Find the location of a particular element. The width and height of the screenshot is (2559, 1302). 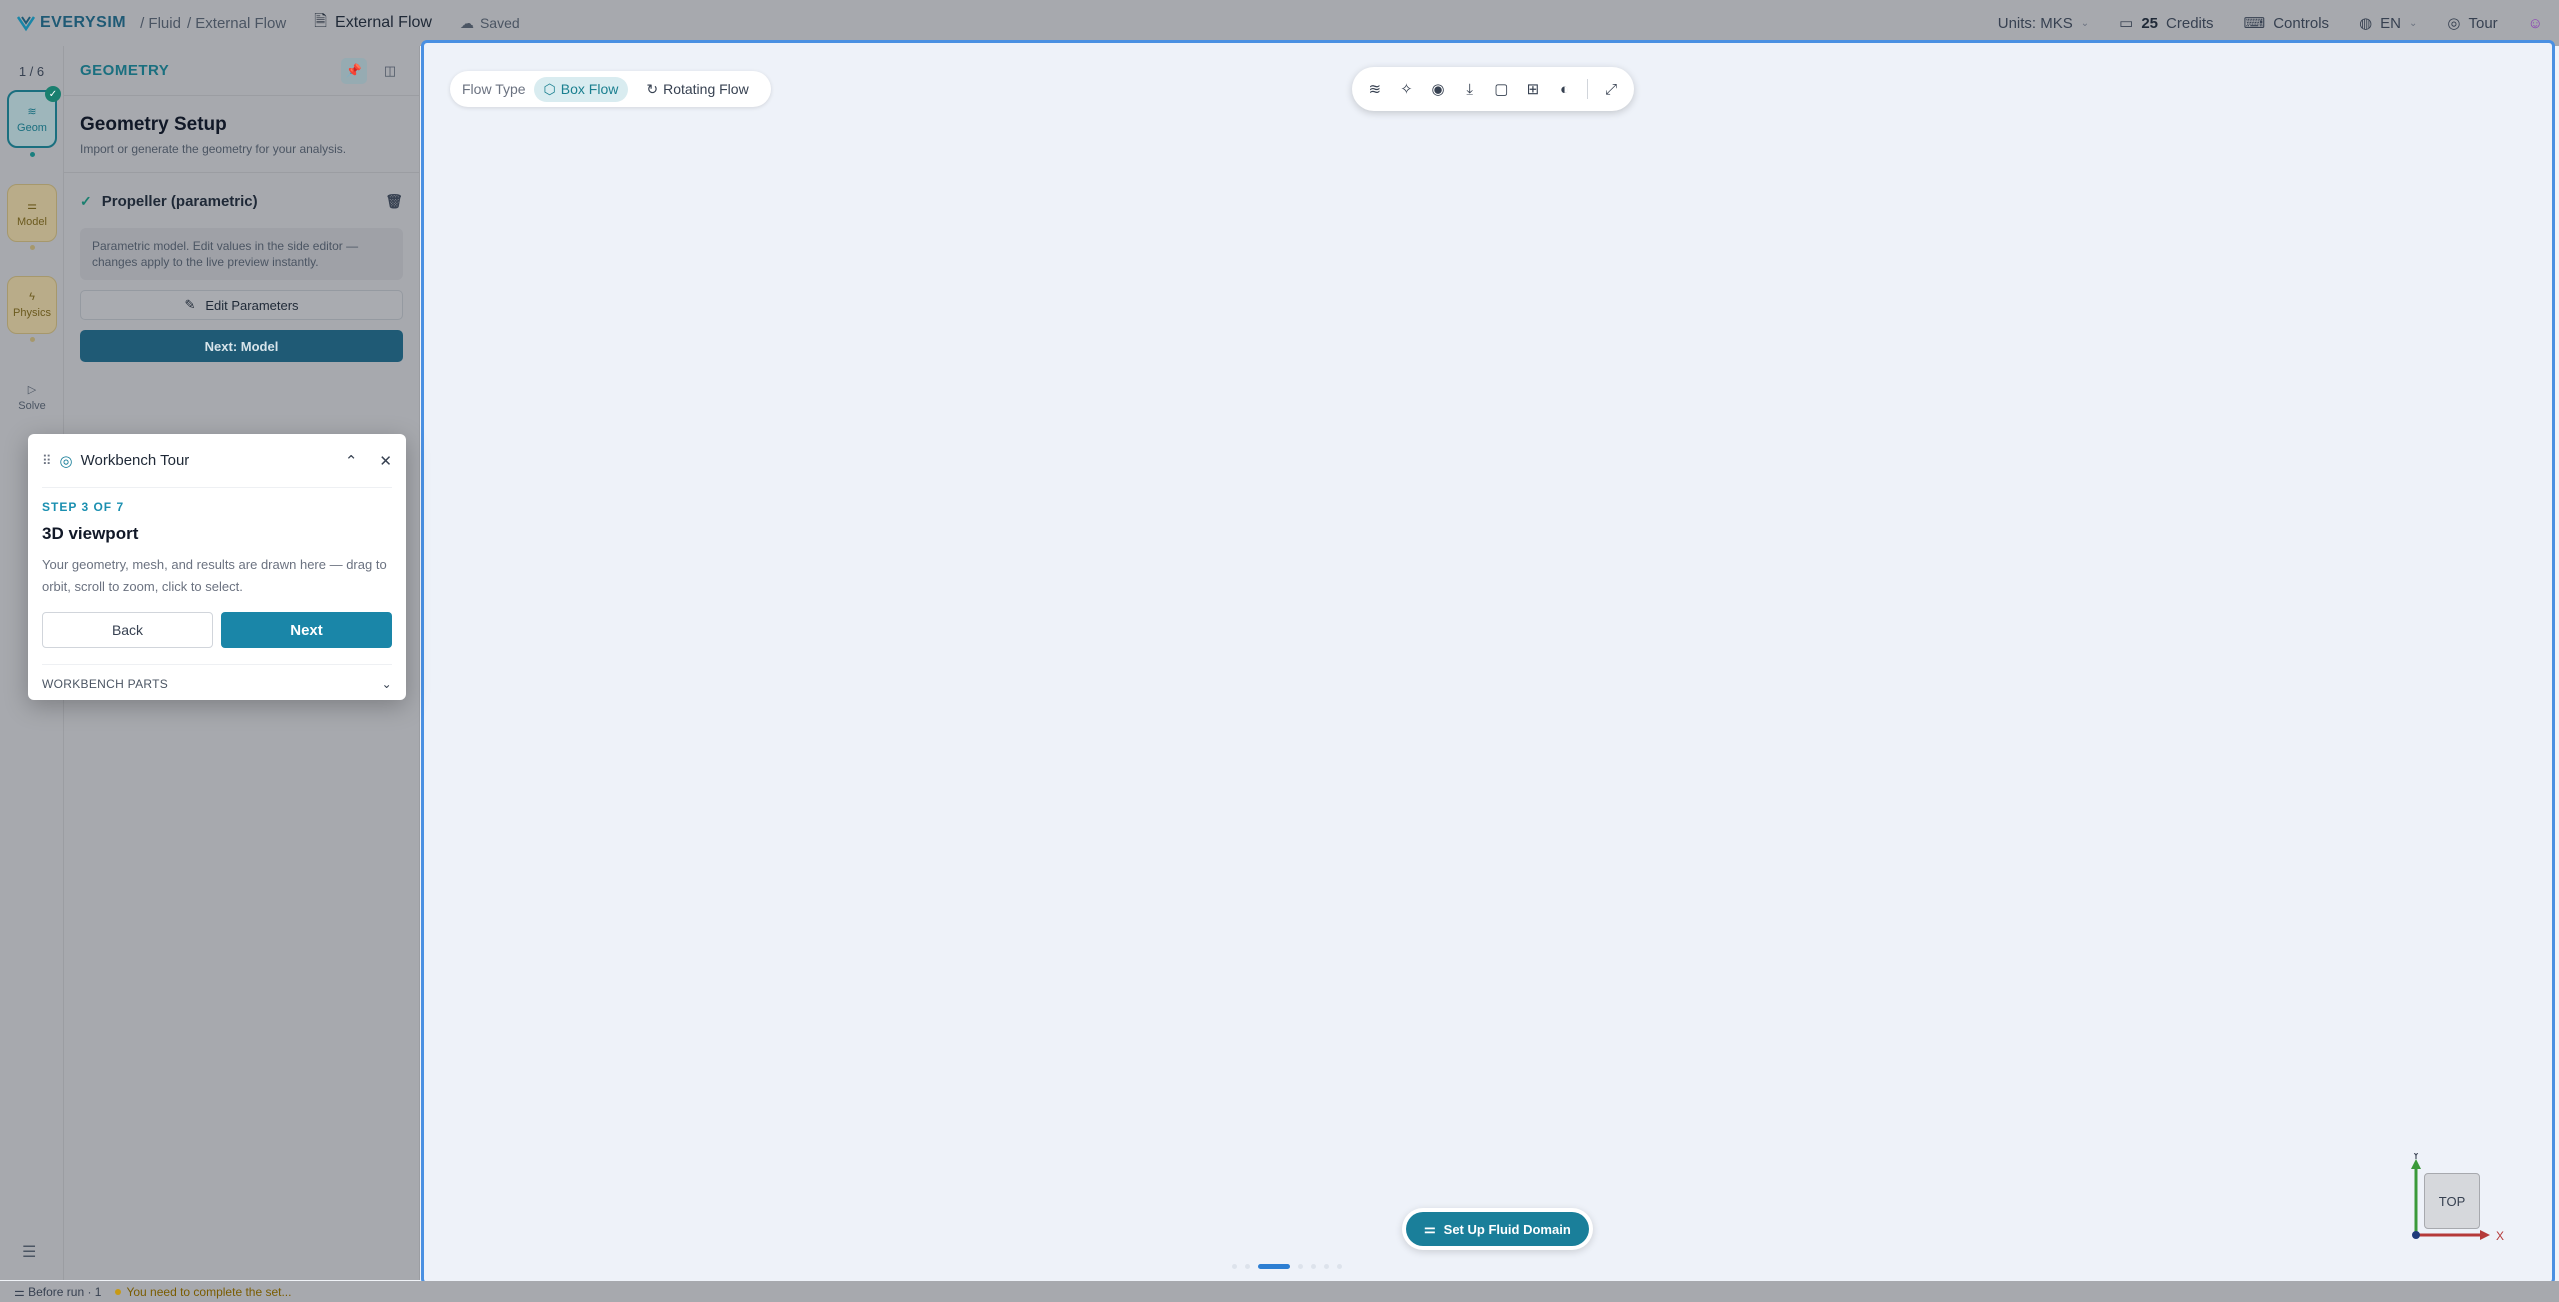

geometry-item-name: Propeller (parametric) is located at coordinates (179, 201).